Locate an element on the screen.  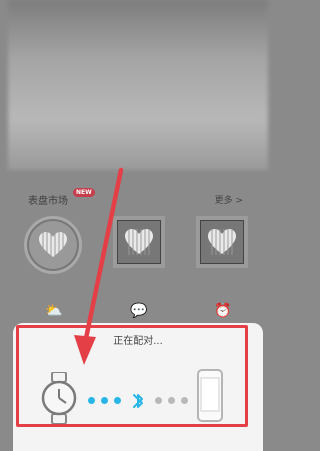
new-badge: NEW is located at coordinates (84, 192).